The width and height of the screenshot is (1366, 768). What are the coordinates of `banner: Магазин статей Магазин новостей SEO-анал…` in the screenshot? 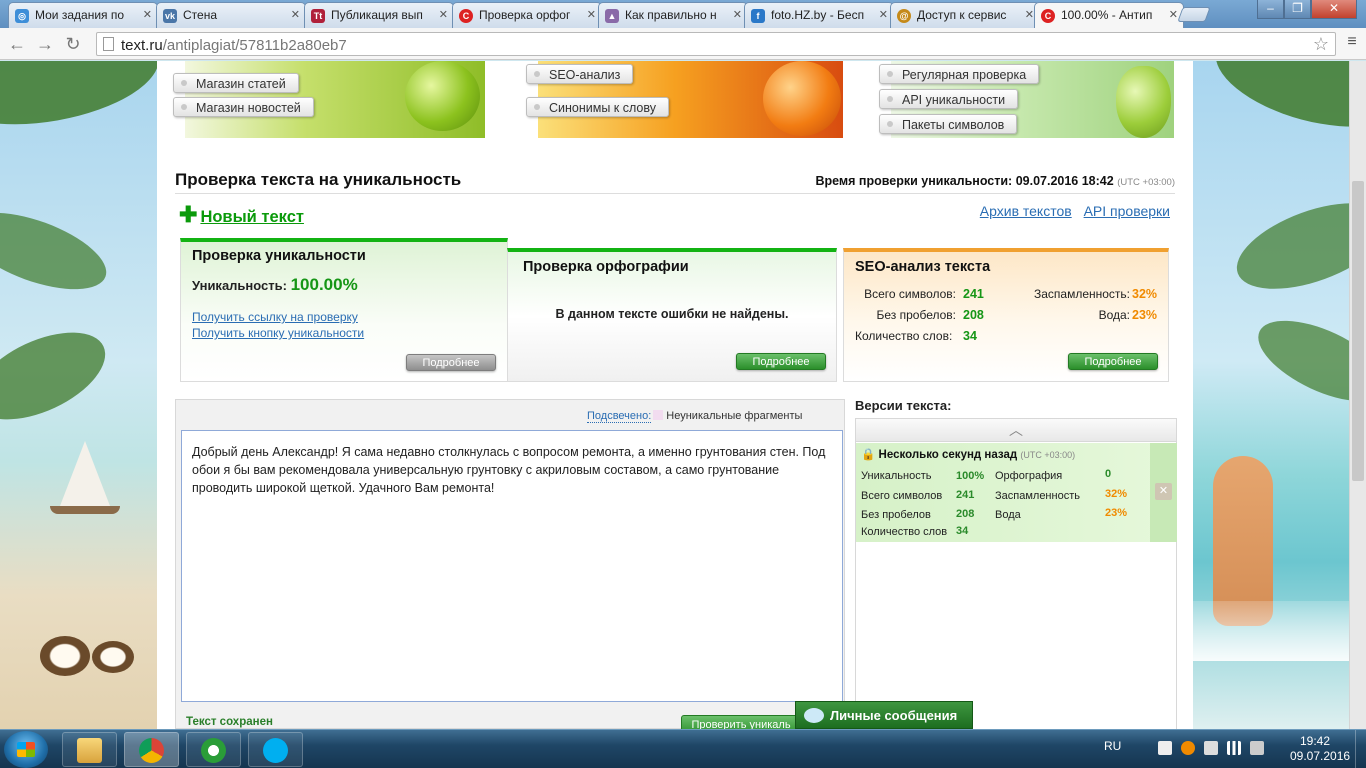 It's located at (675, 110).